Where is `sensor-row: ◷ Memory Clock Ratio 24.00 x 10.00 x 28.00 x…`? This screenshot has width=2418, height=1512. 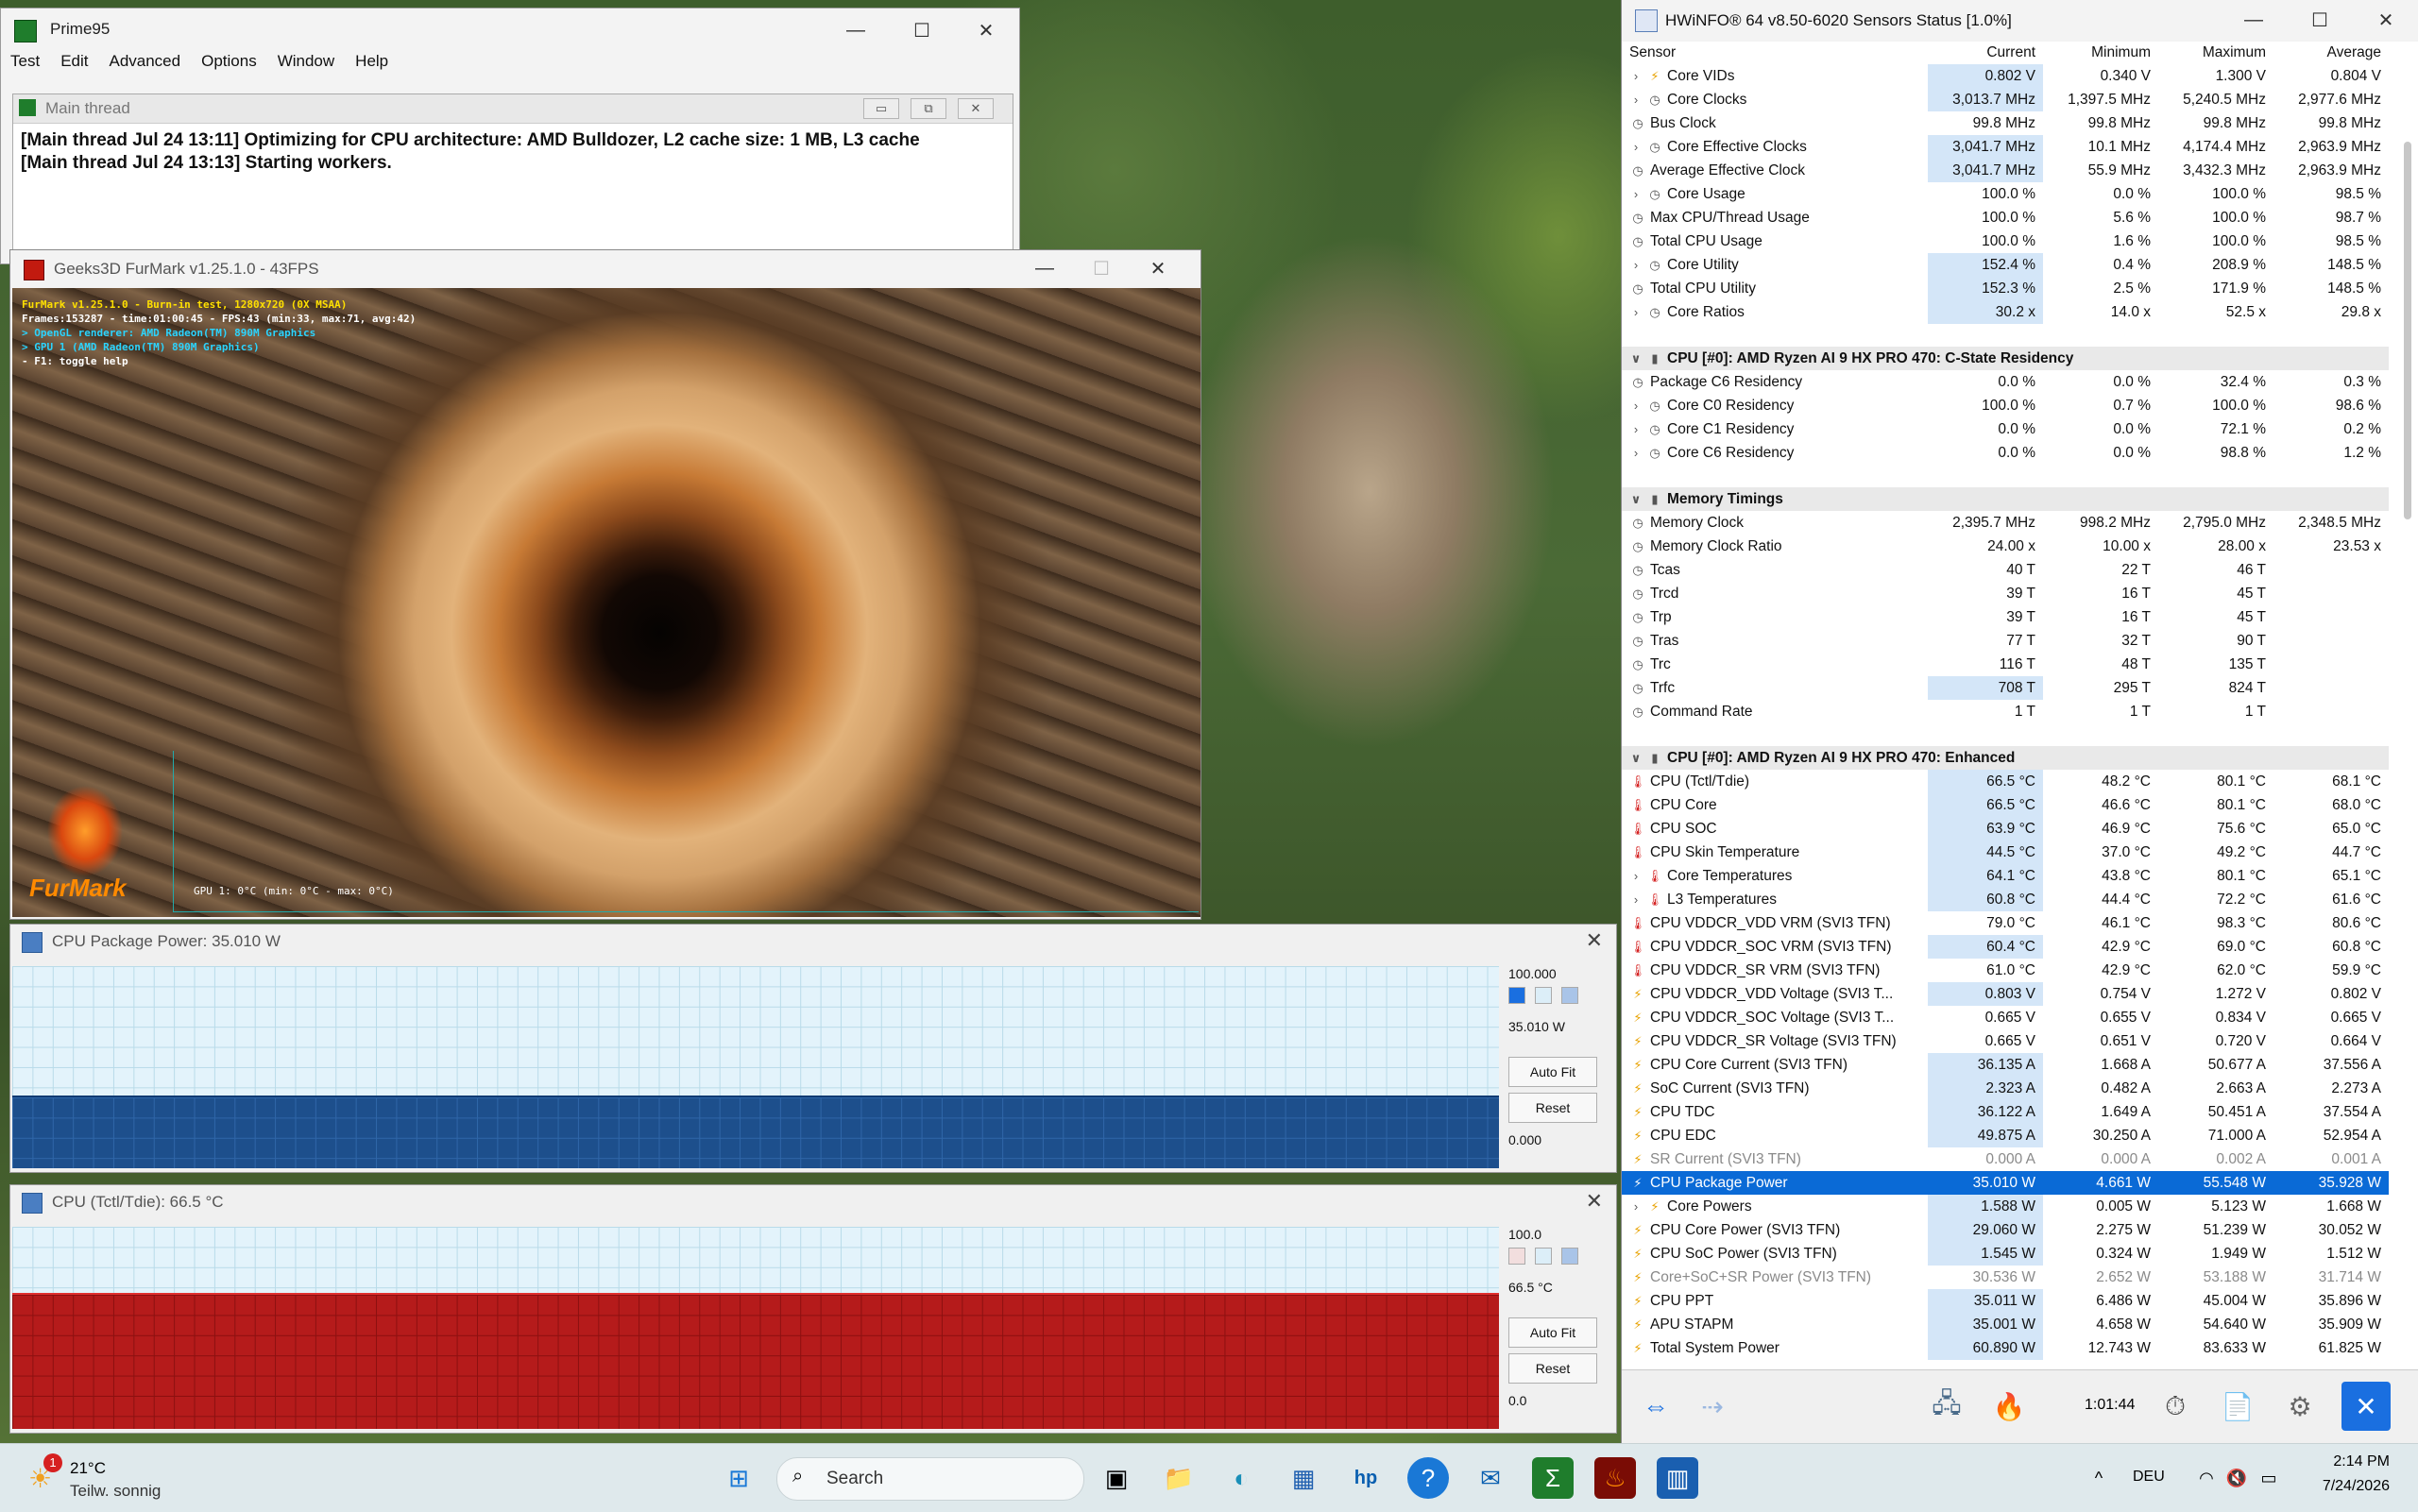 sensor-row: ◷ Memory Clock Ratio 24.00 x 10.00 x 28.00 x… is located at coordinates (2006, 546).